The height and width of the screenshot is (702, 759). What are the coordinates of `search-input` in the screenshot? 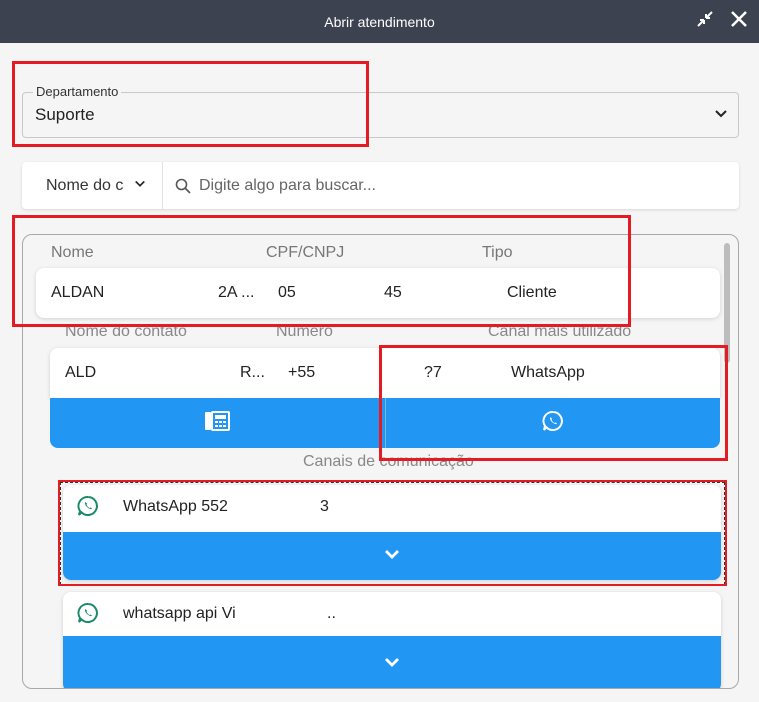 It's located at (459, 185).